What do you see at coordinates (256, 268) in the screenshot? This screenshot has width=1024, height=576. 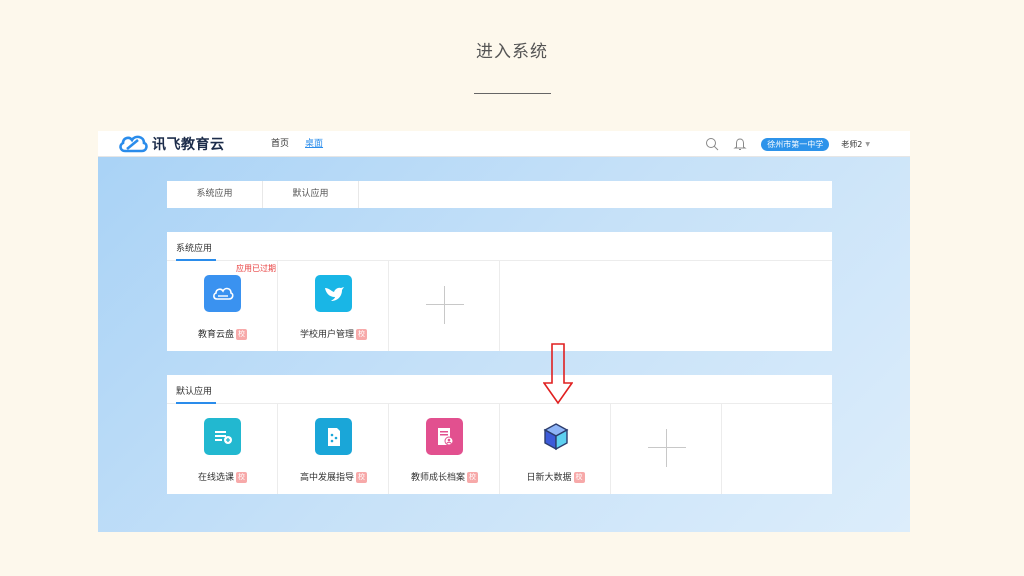 I see `expired-label: 应用已过期` at bounding box center [256, 268].